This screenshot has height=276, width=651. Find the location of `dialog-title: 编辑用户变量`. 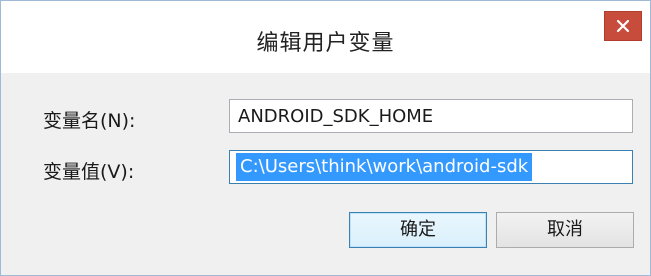

dialog-title: 编辑用户变量 is located at coordinates (325, 43).